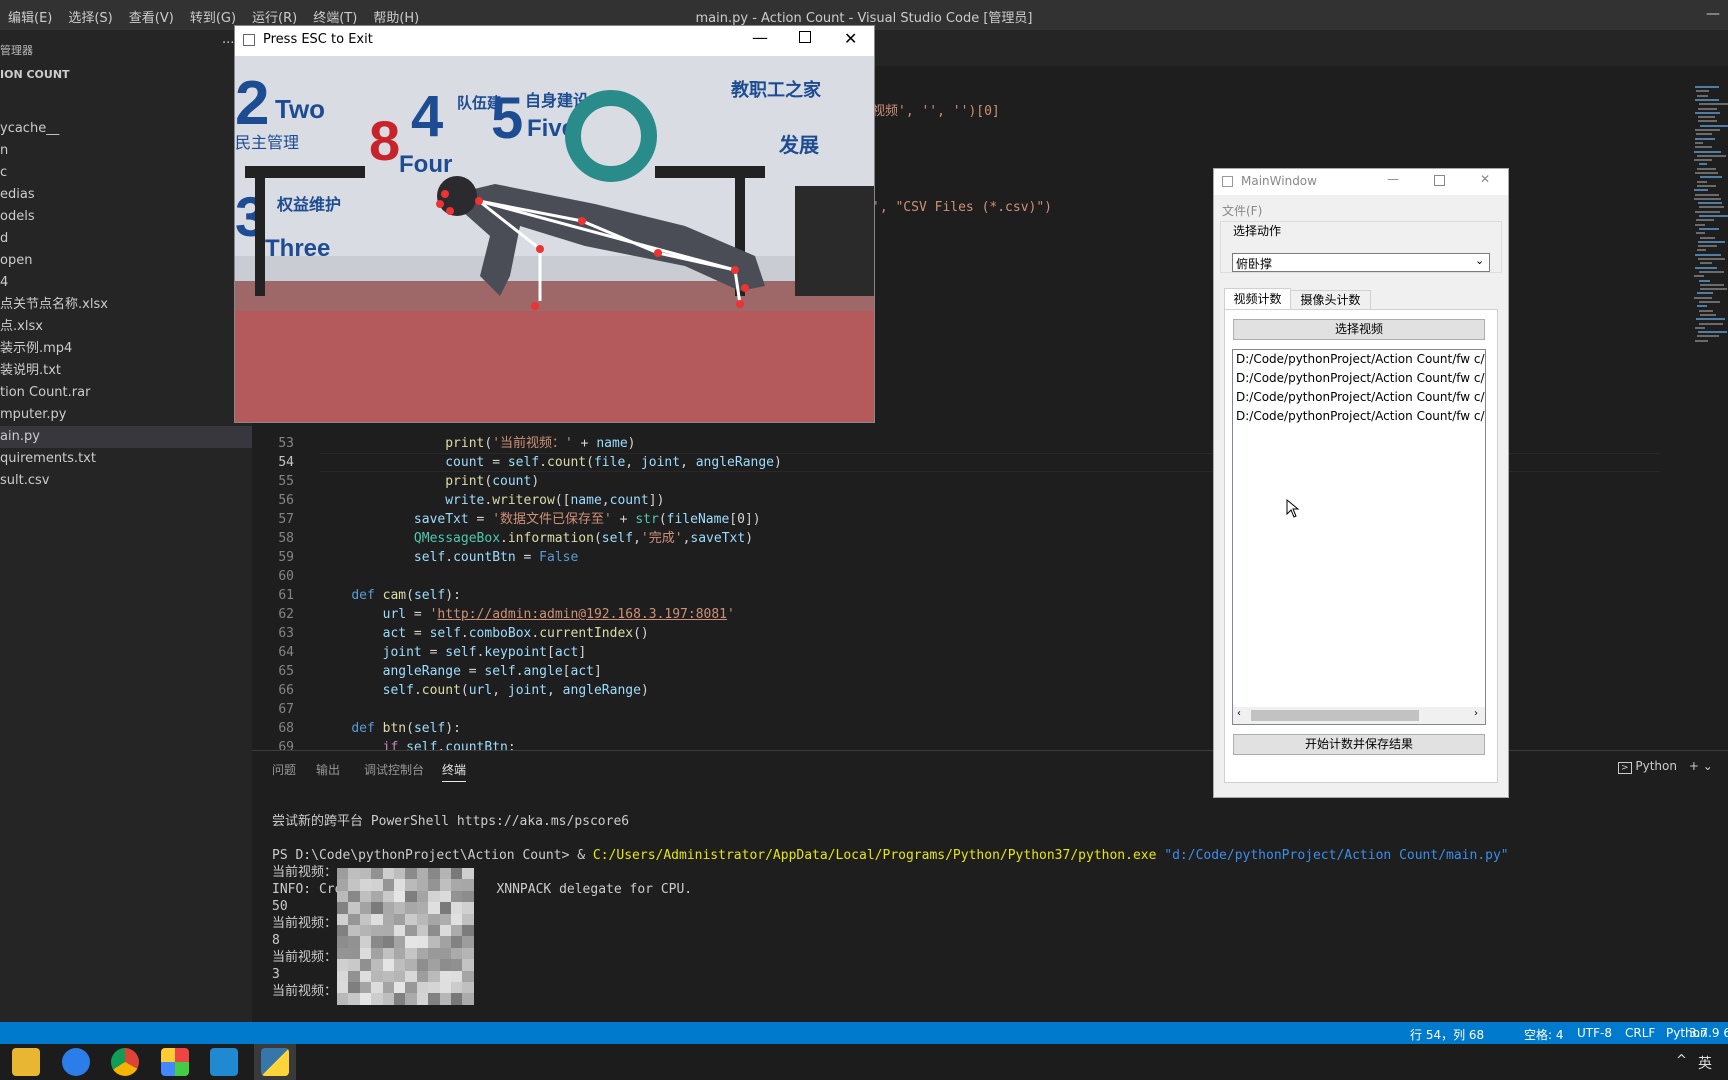 This screenshot has width=1728, height=1080. I want to click on select-video-button: 选择视频, so click(1359, 329).